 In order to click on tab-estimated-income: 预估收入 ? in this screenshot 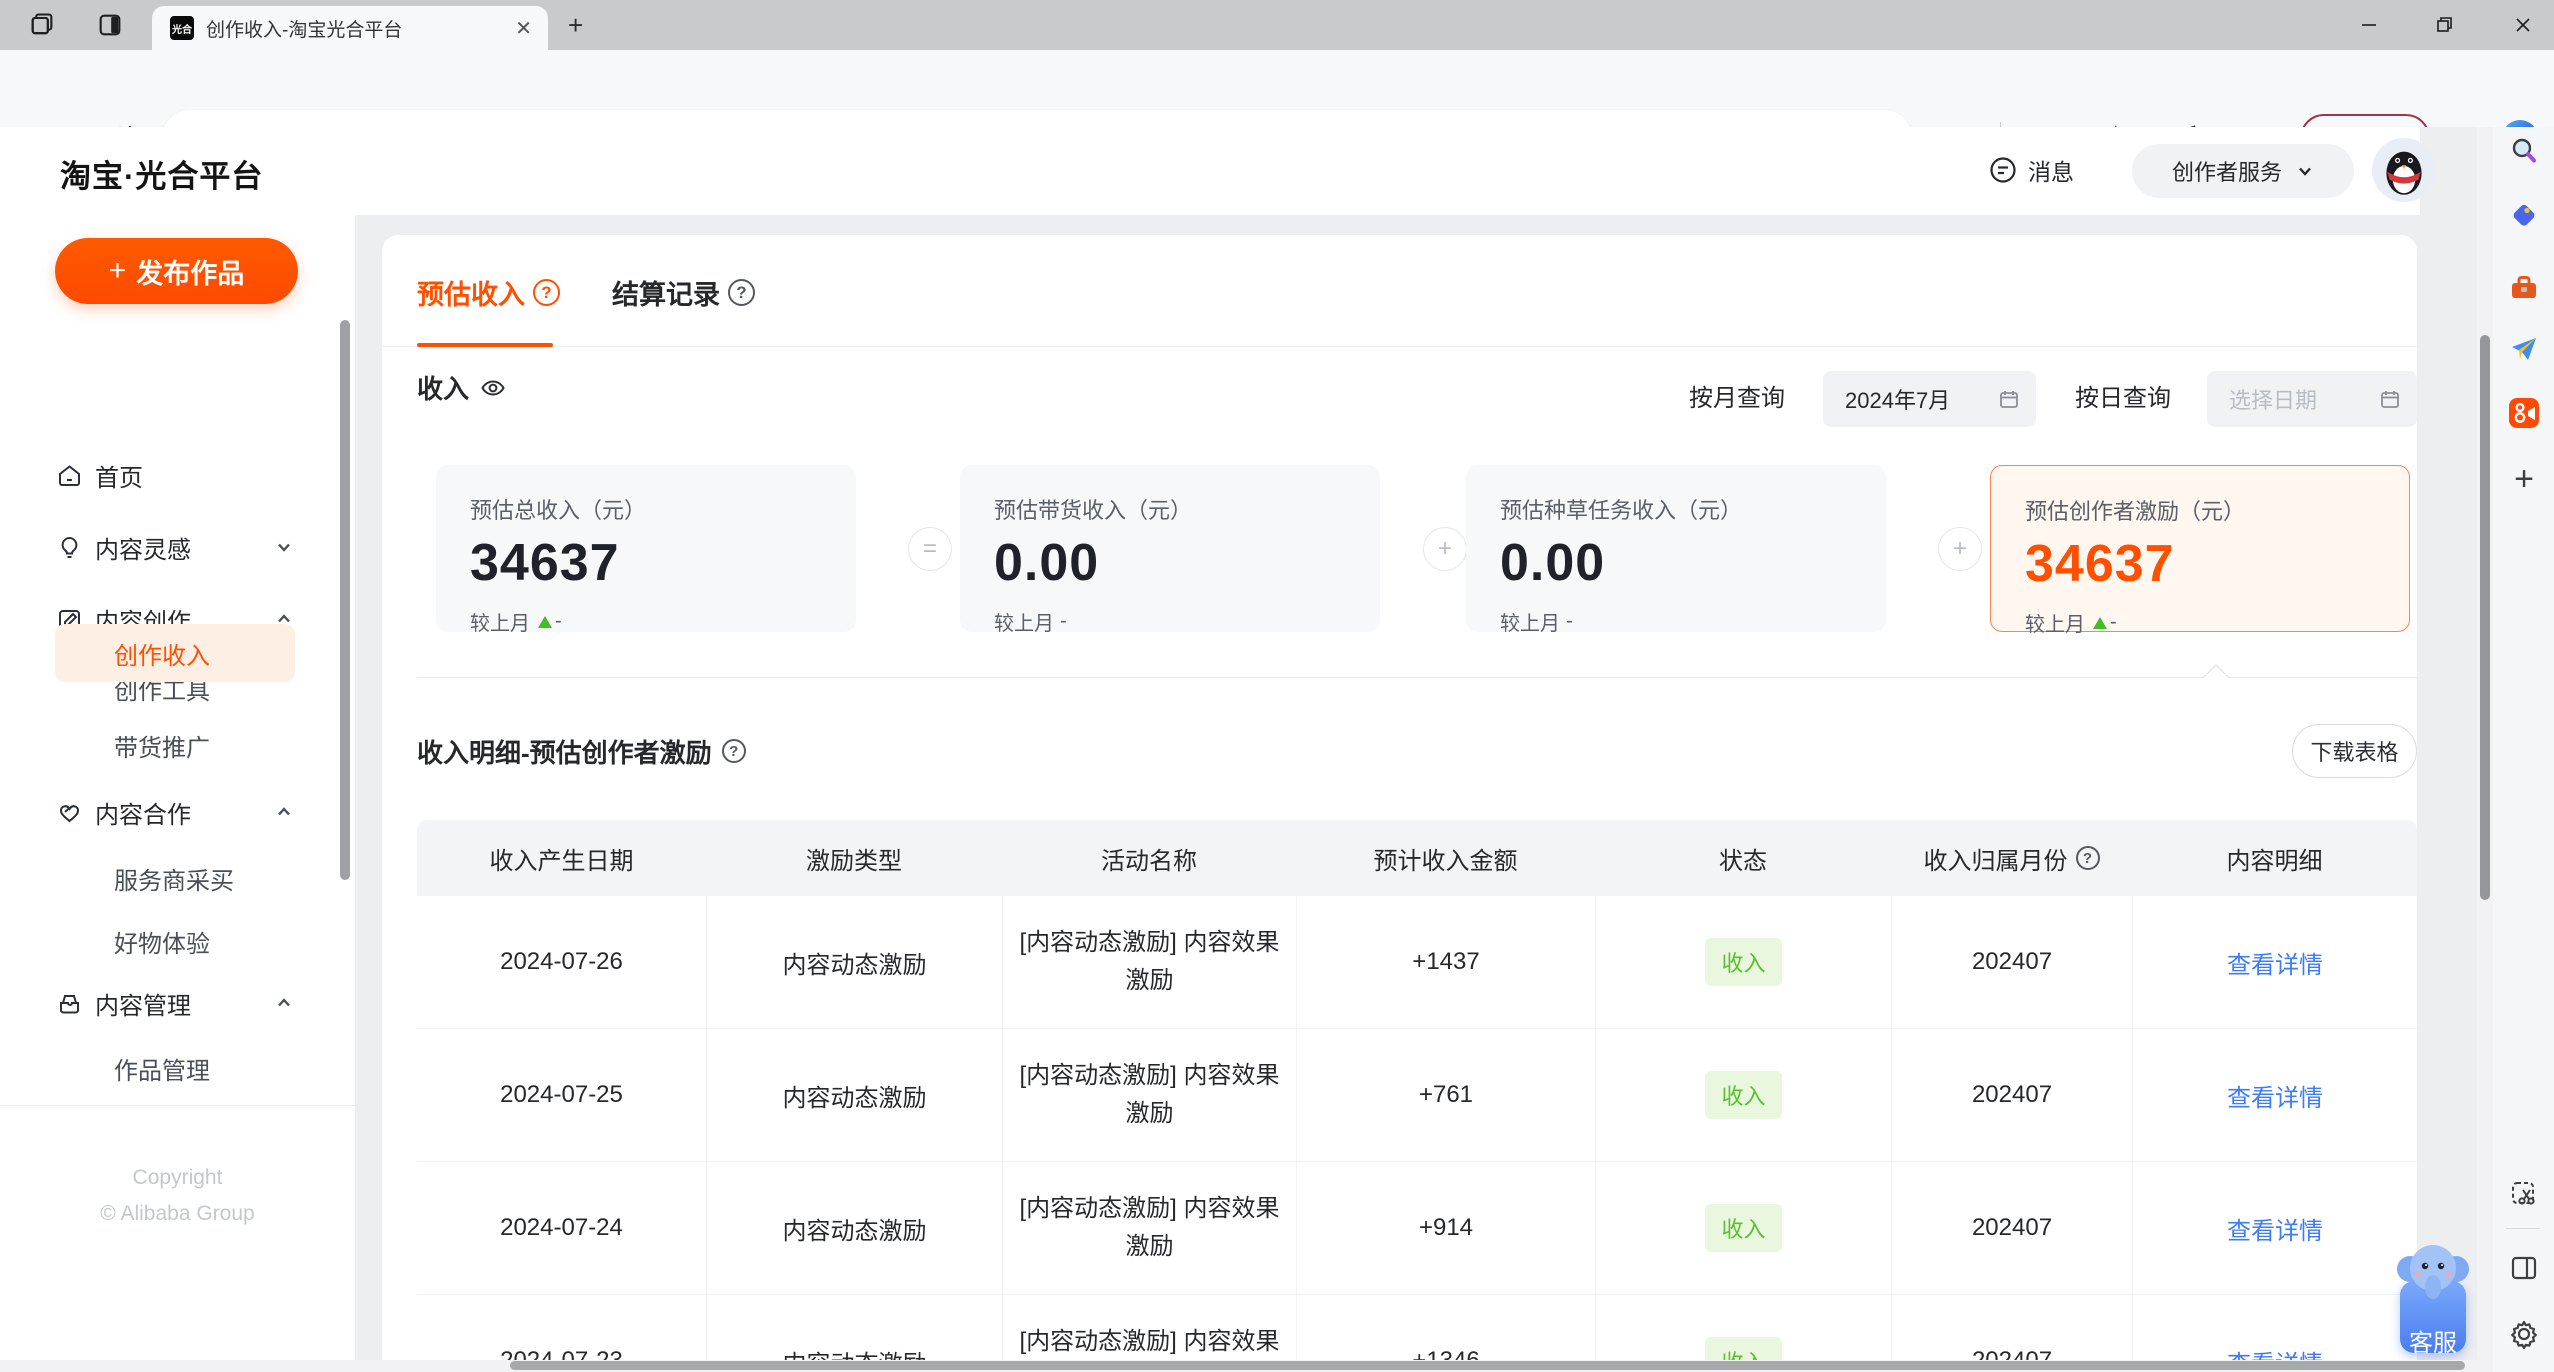, I will do `click(488, 292)`.